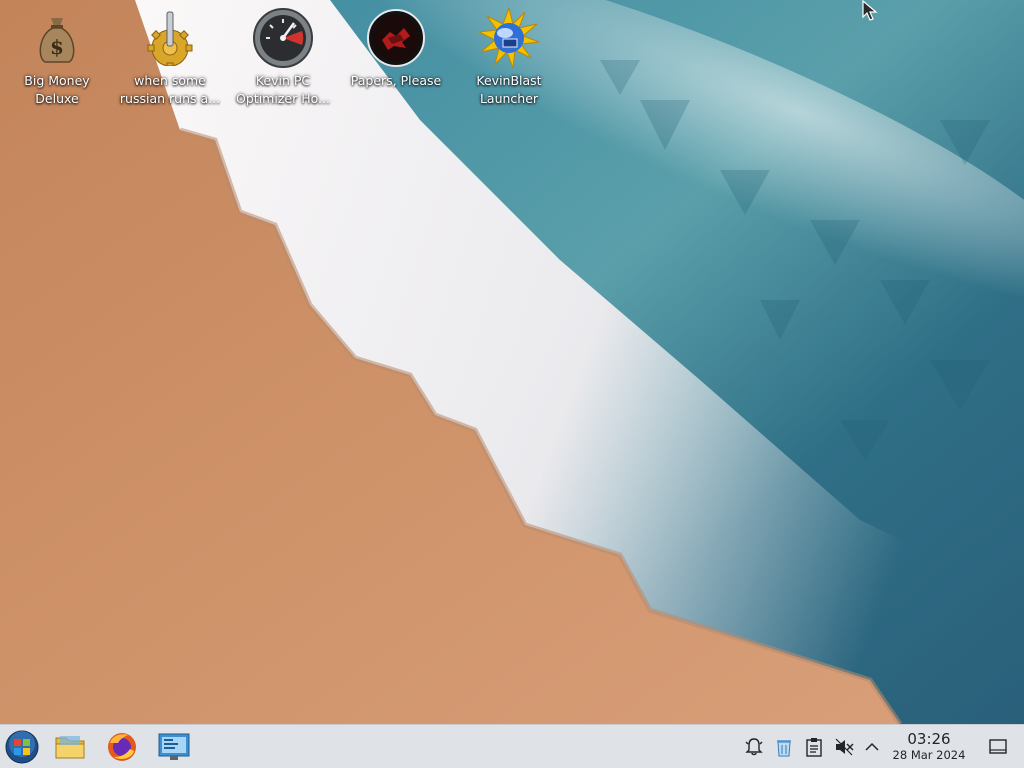  I want to click on taskbar-file-manager-button, so click(70, 747).